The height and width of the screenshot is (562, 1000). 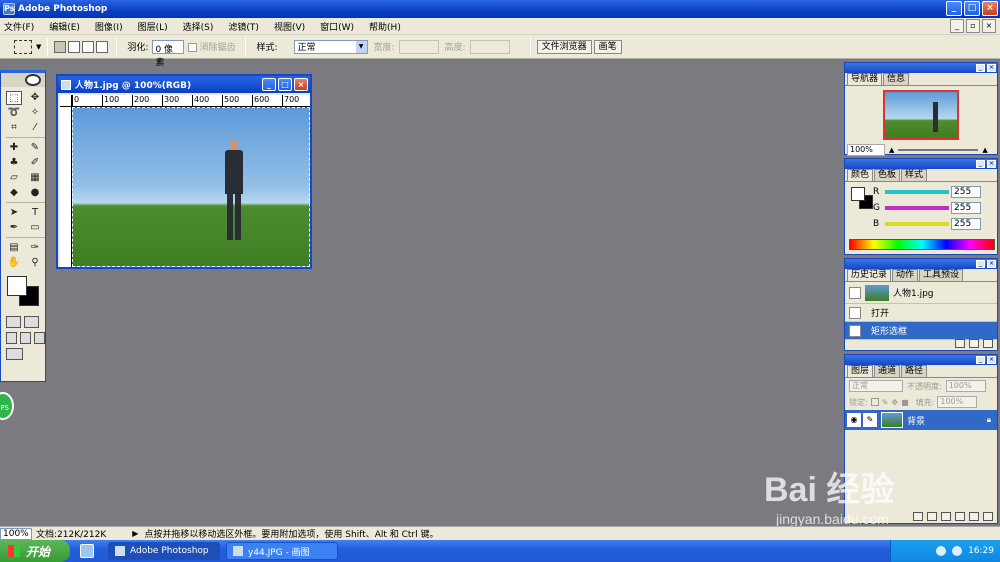 What do you see at coordinates (35, 163) in the screenshot?
I see `history-brush-tool-icon: ✐` at bounding box center [35, 163].